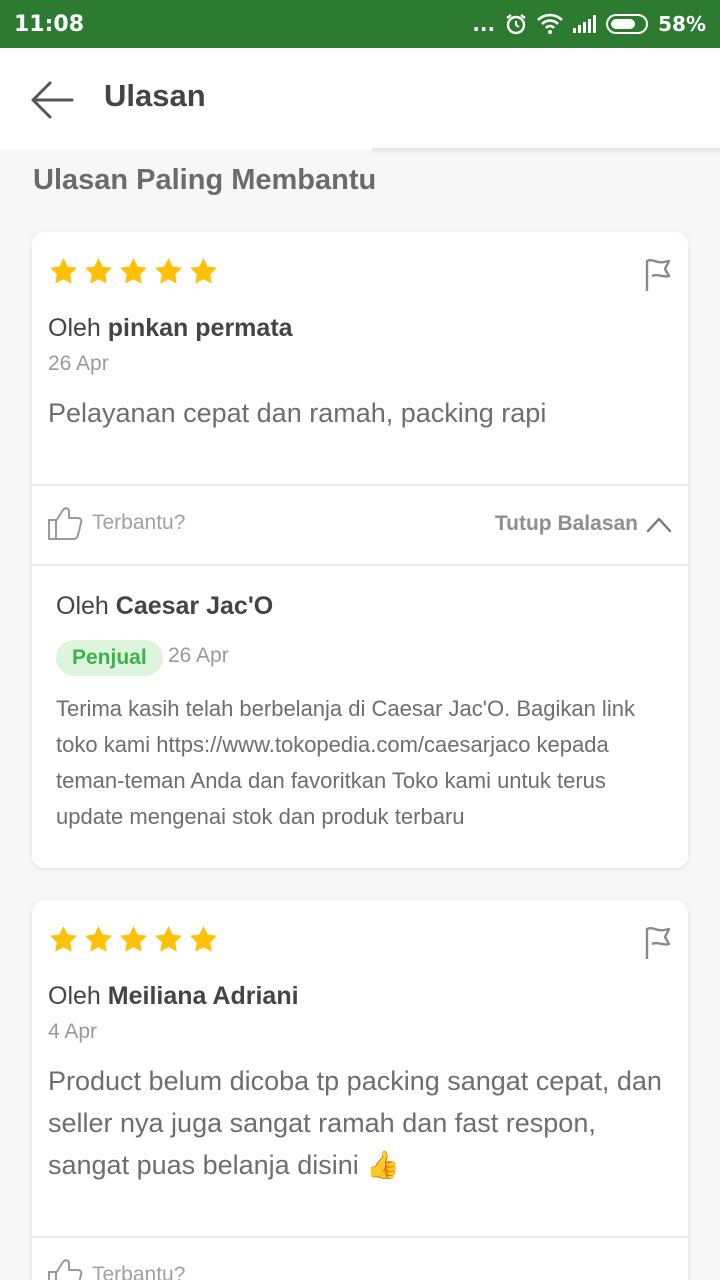 Image resolution: width=720 pixels, height=1280 pixels. Describe the element at coordinates (297, 413) in the screenshot. I see `review-text: Pelayanan cepat dan ramah, packing rapi` at that location.